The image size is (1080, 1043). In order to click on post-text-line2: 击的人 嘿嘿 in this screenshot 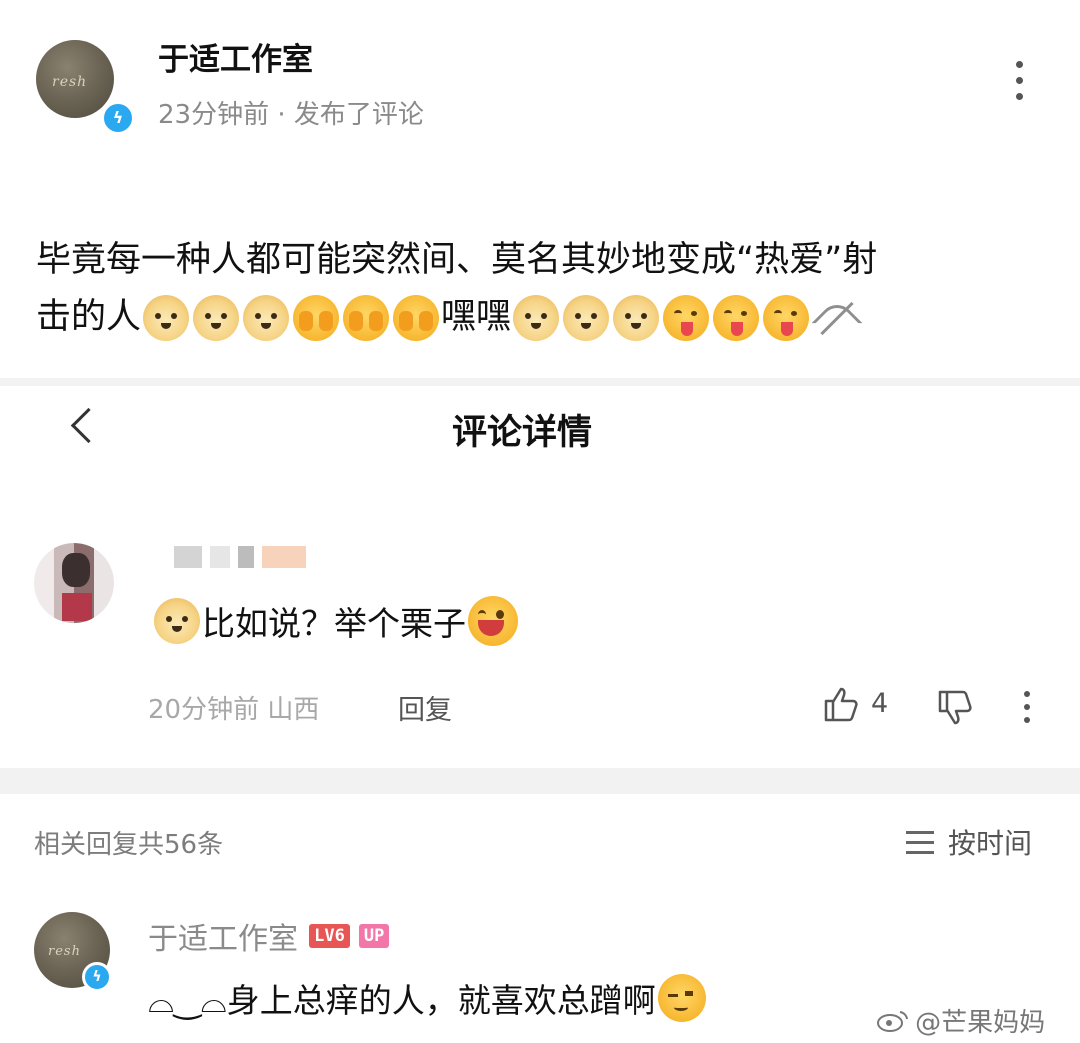, I will do `click(546, 317)`.